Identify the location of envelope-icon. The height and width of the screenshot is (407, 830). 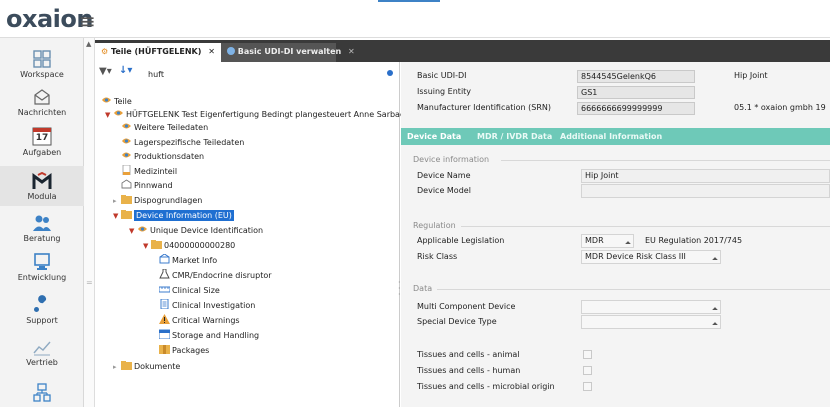
(42, 97).